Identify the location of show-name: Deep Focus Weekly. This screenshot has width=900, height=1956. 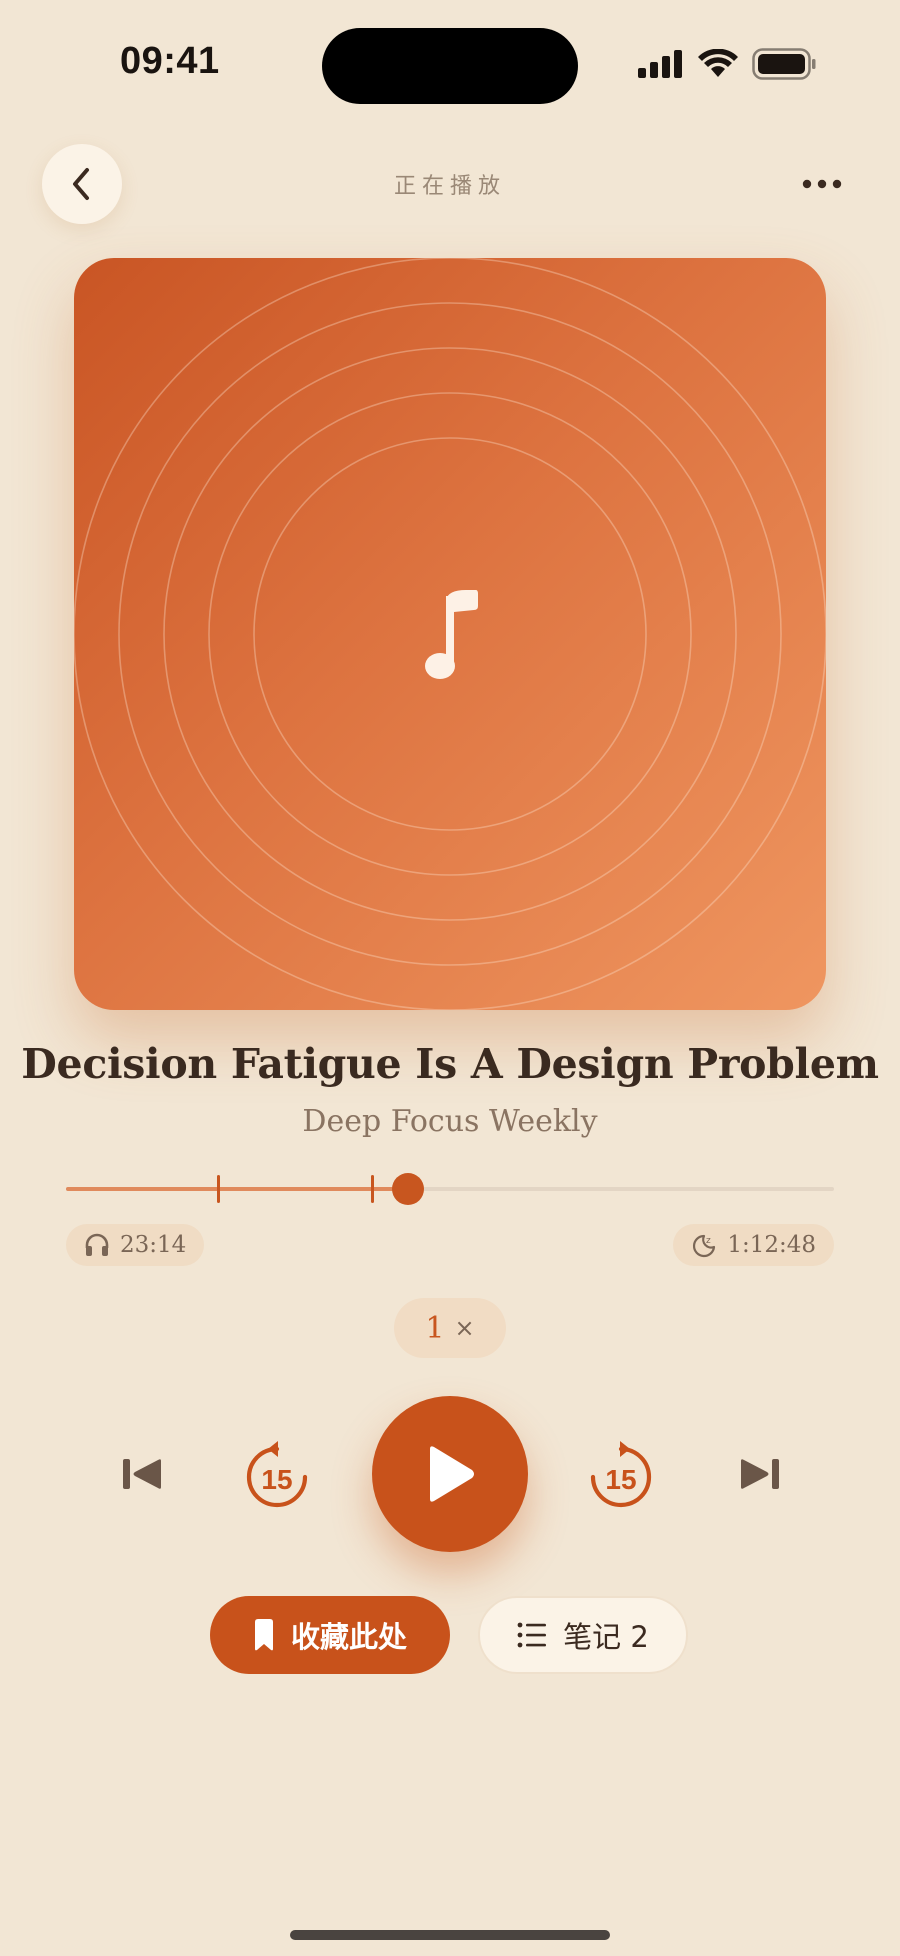
(450, 1121).